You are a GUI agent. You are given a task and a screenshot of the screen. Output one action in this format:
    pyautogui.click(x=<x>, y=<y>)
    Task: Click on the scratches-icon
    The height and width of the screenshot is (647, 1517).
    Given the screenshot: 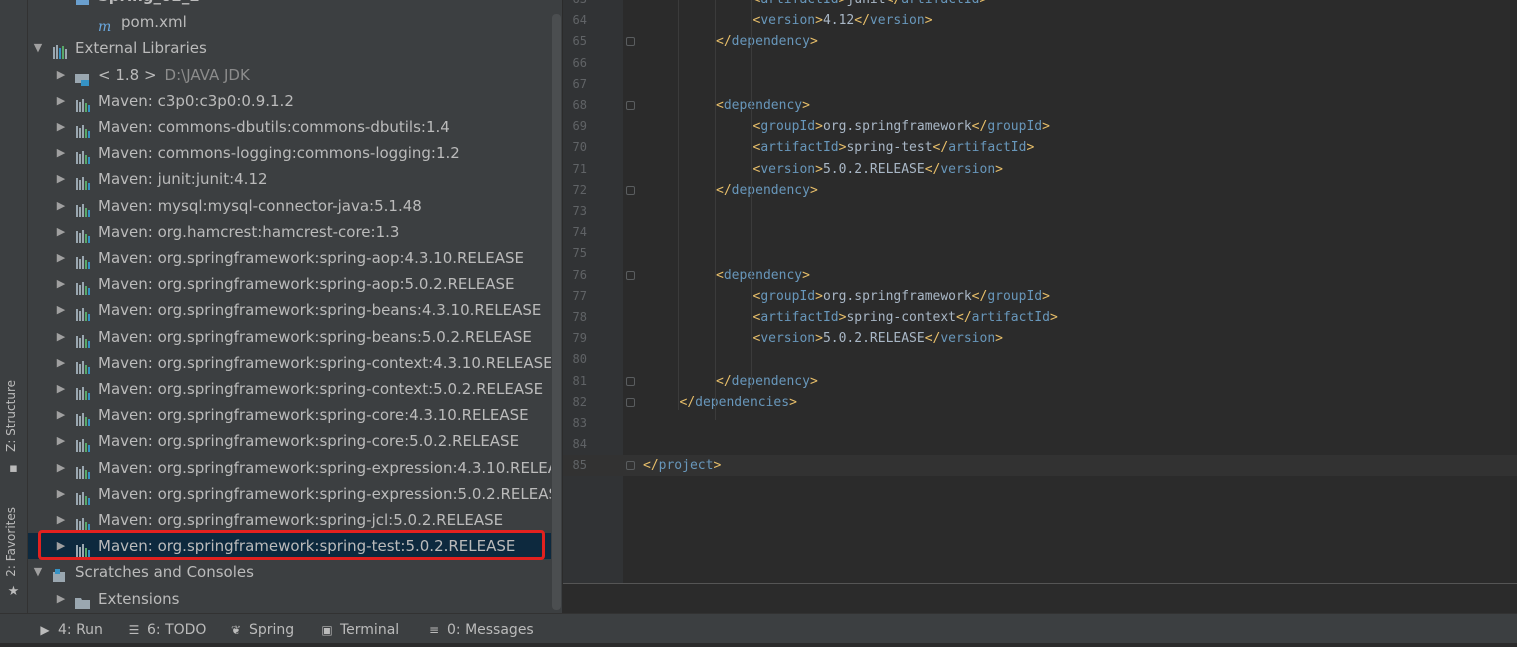 What is the action you would take?
    pyautogui.click(x=60, y=574)
    